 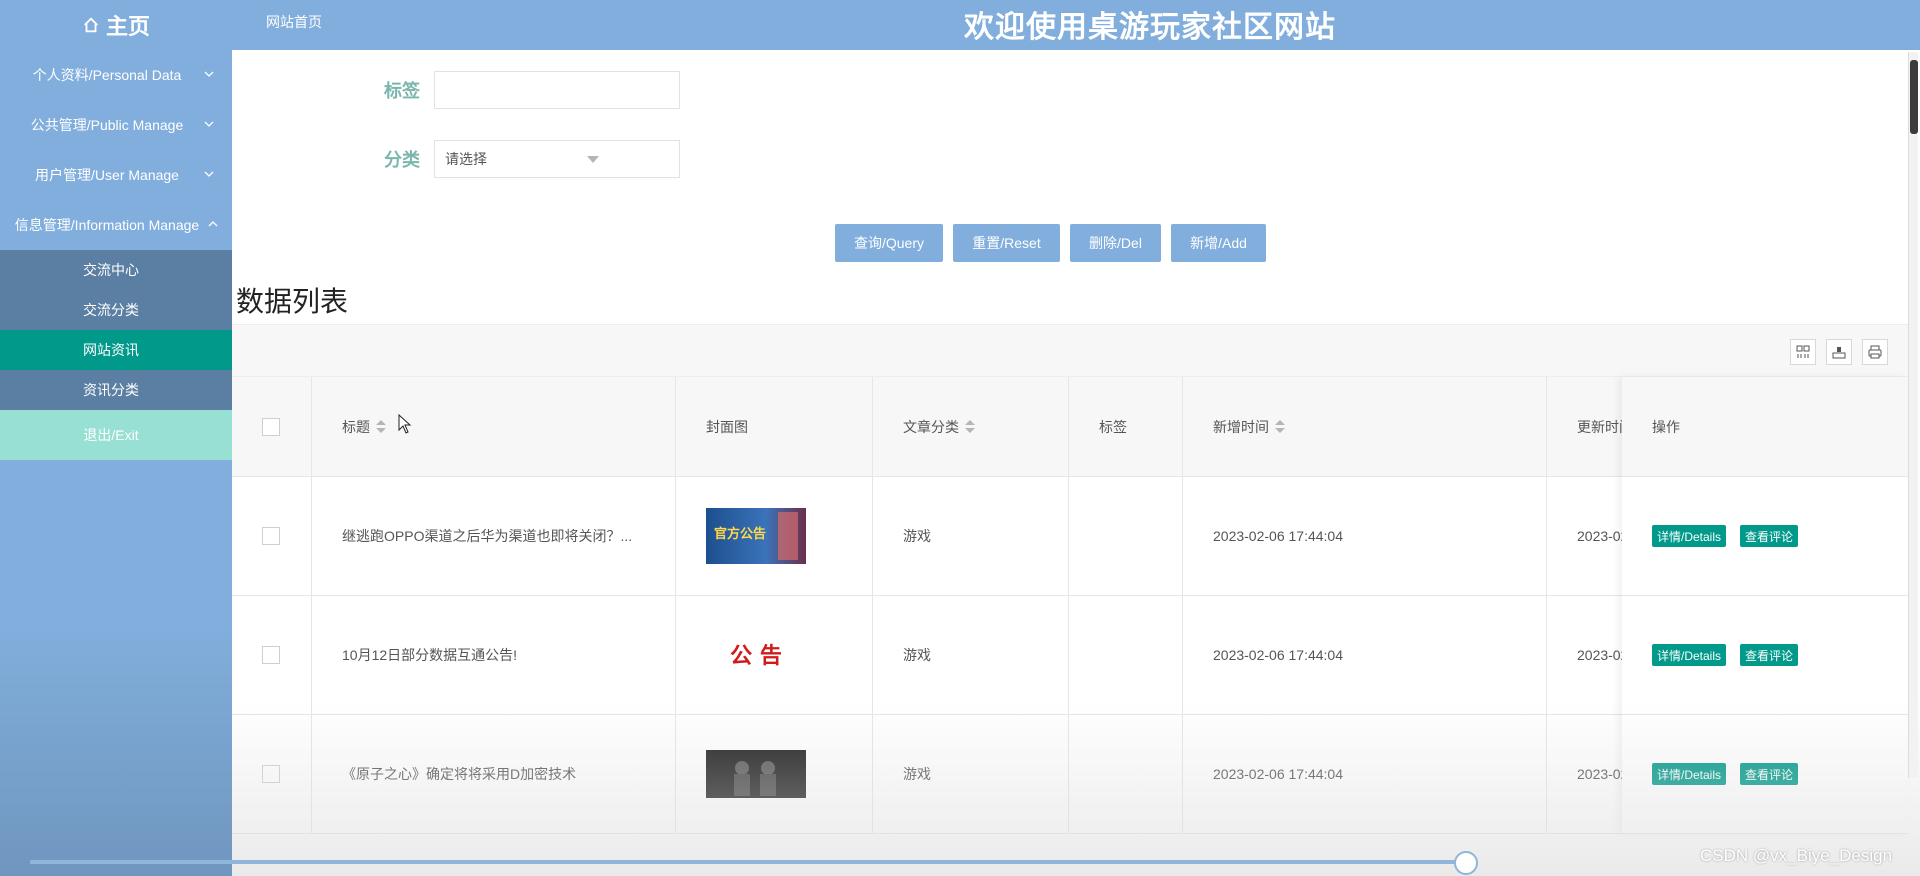 I want to click on menu-personal-data: 个人资料/Personal Data, so click(x=116, y=75).